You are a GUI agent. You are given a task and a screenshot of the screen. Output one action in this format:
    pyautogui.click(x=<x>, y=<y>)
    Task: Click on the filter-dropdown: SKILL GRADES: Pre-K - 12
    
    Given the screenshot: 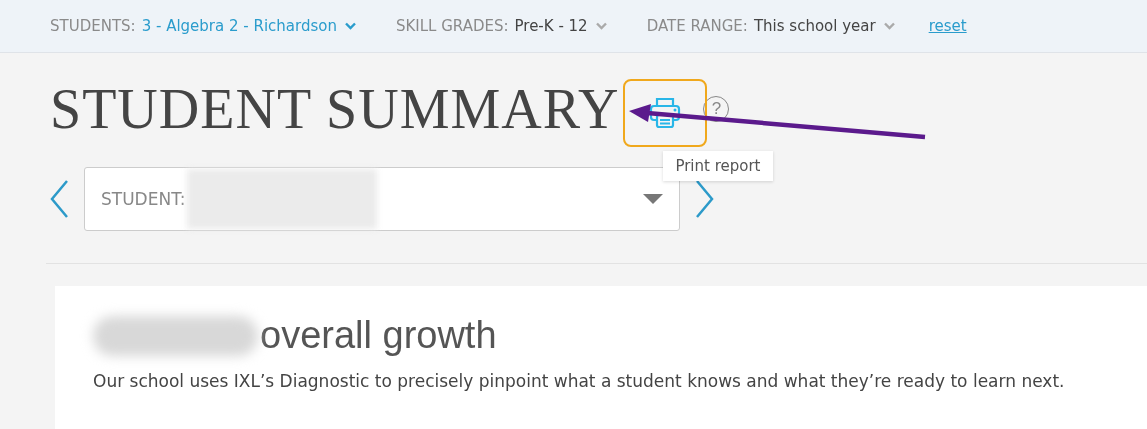 What is the action you would take?
    pyautogui.click(x=501, y=26)
    